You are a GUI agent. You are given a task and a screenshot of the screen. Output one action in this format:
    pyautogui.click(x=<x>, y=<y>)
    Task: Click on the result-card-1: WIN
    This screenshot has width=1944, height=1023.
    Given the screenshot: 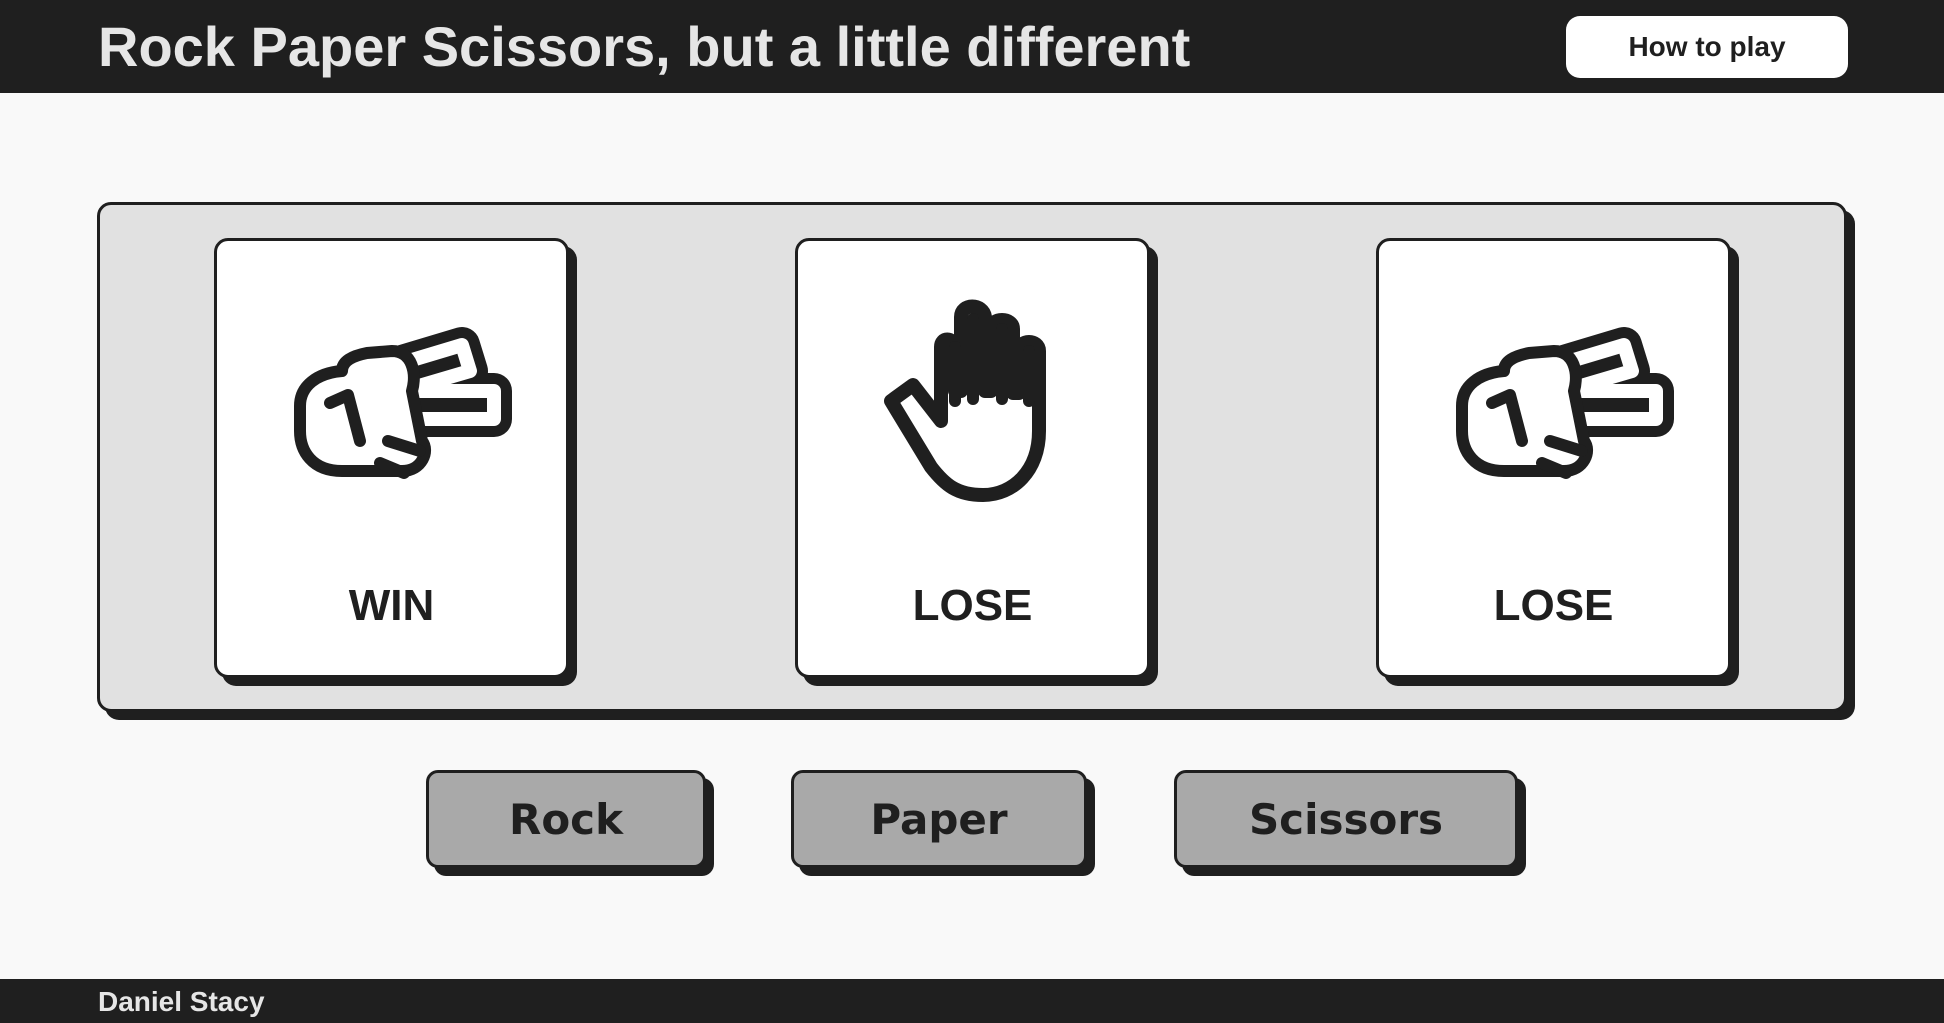 What is the action you would take?
    pyautogui.click(x=391, y=458)
    